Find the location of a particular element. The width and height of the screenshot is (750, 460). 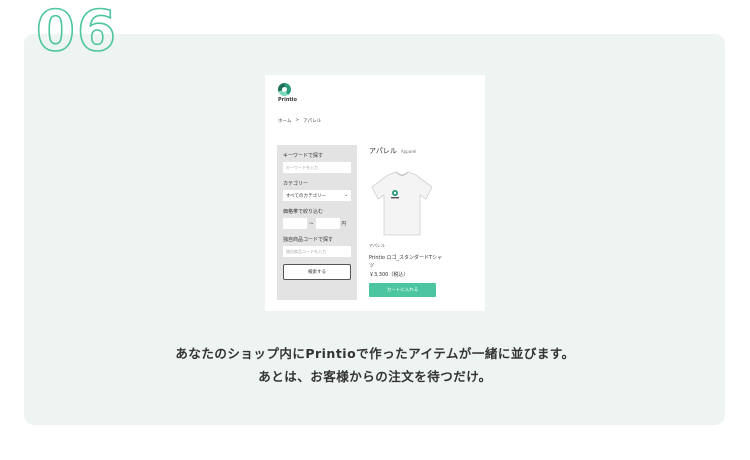

add-to-cart-button: カートに入れる is located at coordinates (402, 290).